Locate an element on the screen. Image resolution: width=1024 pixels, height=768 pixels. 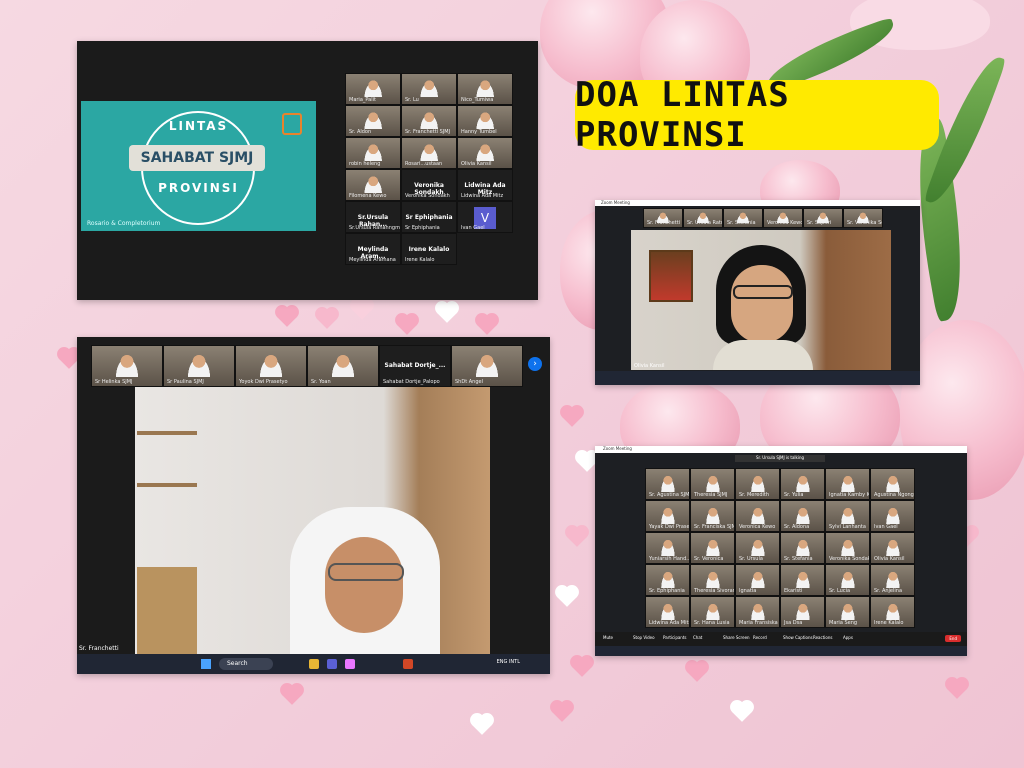
next-page-button: › is located at coordinates (535, 364).